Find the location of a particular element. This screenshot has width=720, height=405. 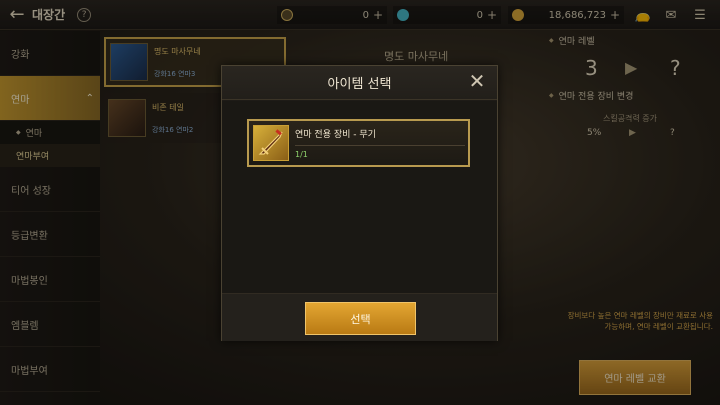

select-button: 선택 is located at coordinates (360, 318).